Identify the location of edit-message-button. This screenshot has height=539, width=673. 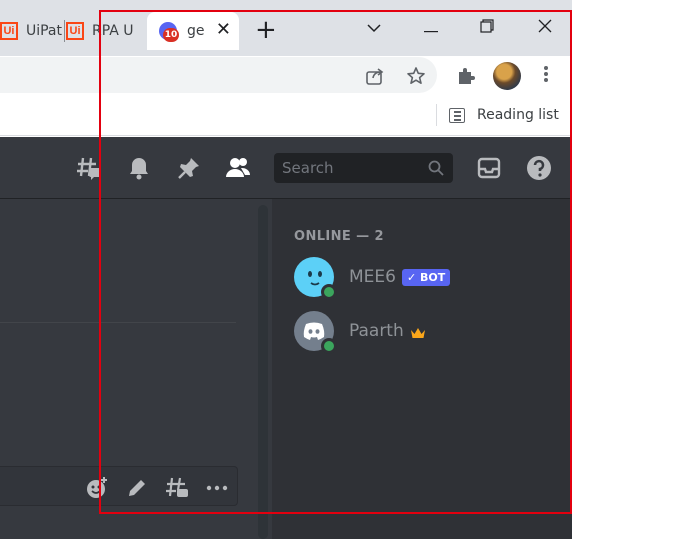
(137, 488).